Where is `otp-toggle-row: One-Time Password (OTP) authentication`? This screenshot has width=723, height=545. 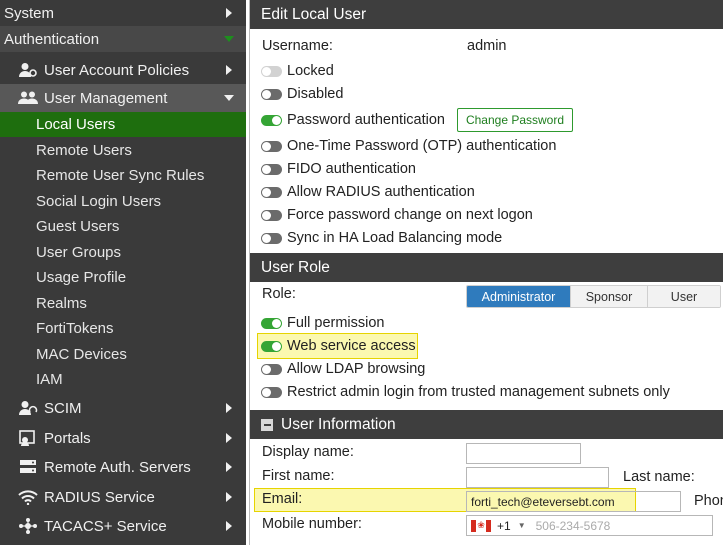 otp-toggle-row: One-Time Password (OTP) authentication is located at coordinates (408, 146).